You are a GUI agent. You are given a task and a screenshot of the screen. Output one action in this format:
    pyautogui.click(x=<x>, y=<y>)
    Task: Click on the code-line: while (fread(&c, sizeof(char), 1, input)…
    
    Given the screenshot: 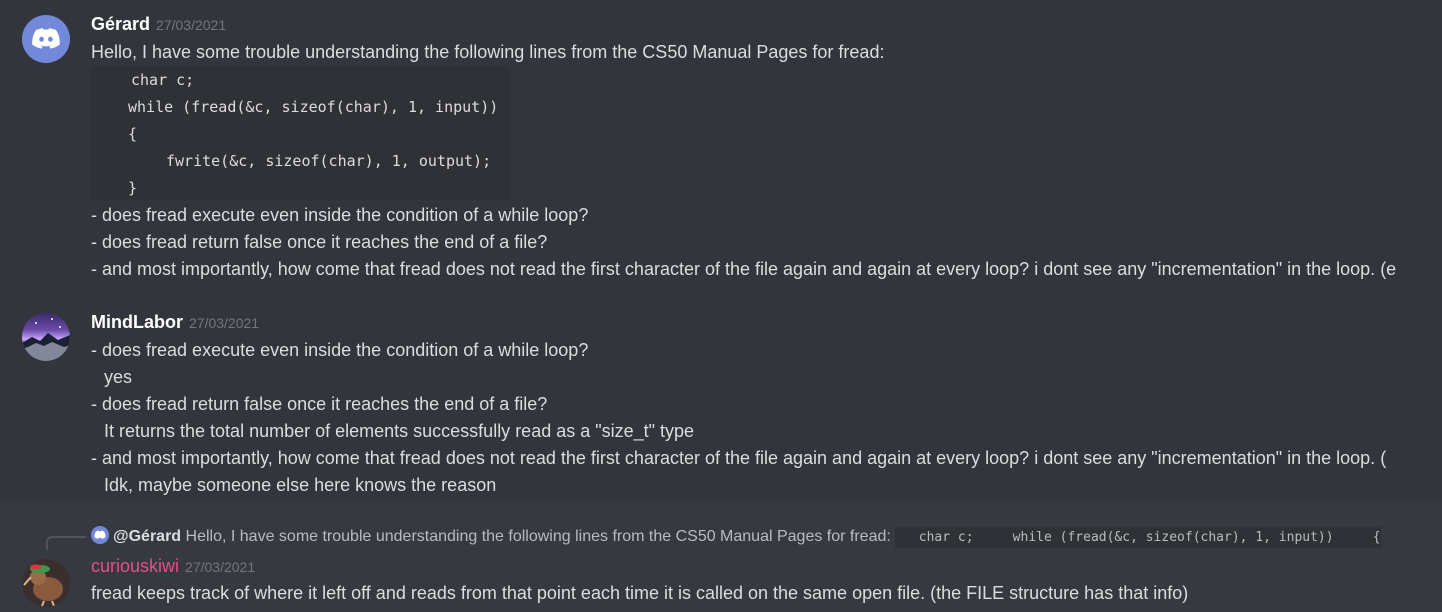 What is the action you would take?
    pyautogui.click(x=313, y=107)
    